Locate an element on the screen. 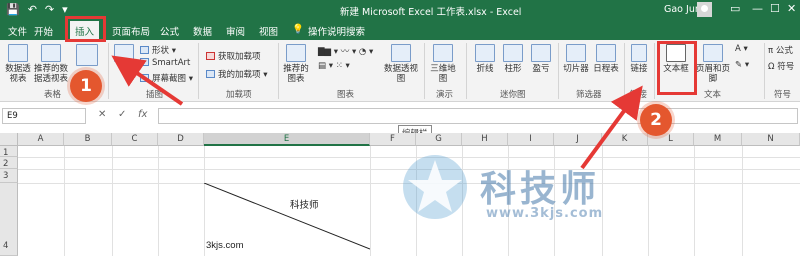 The image size is (800, 256). smartart-icon is located at coordinates (144, 62).